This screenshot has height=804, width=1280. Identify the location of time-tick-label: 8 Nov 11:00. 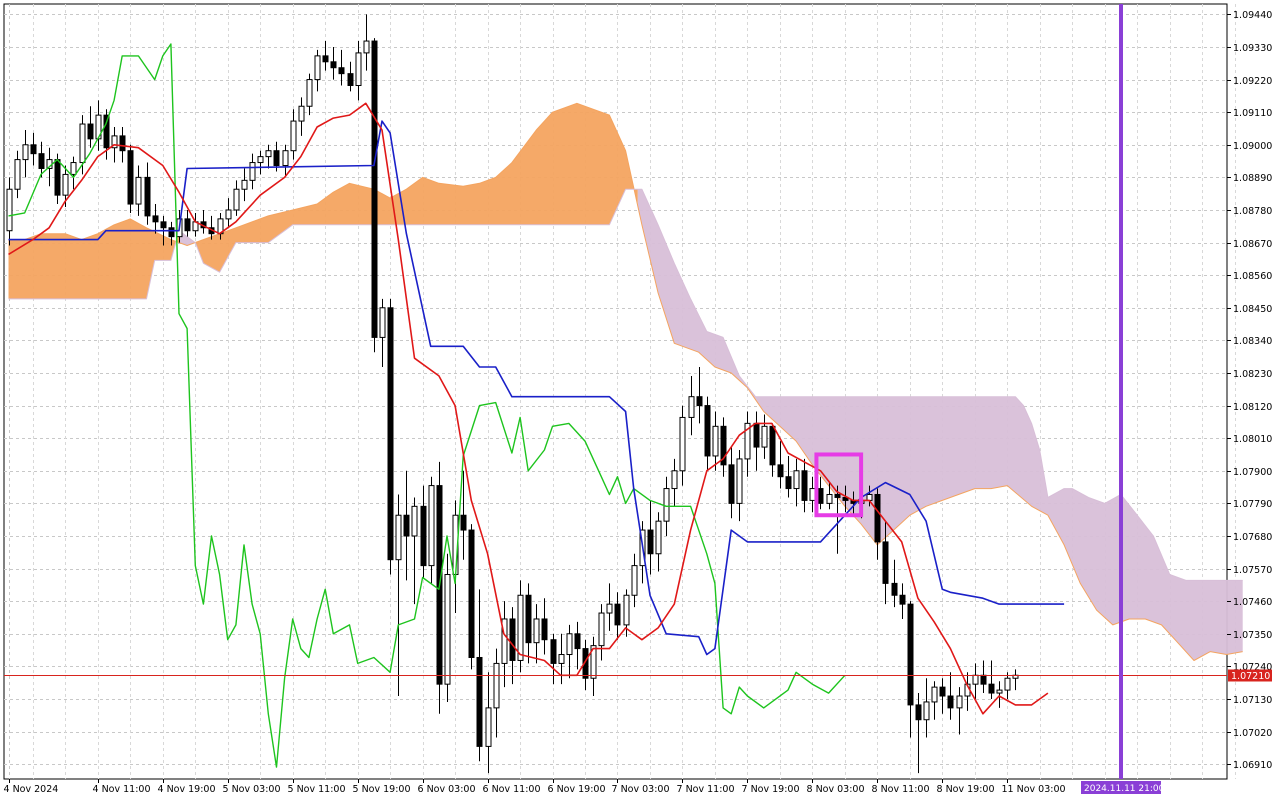
(901, 789).